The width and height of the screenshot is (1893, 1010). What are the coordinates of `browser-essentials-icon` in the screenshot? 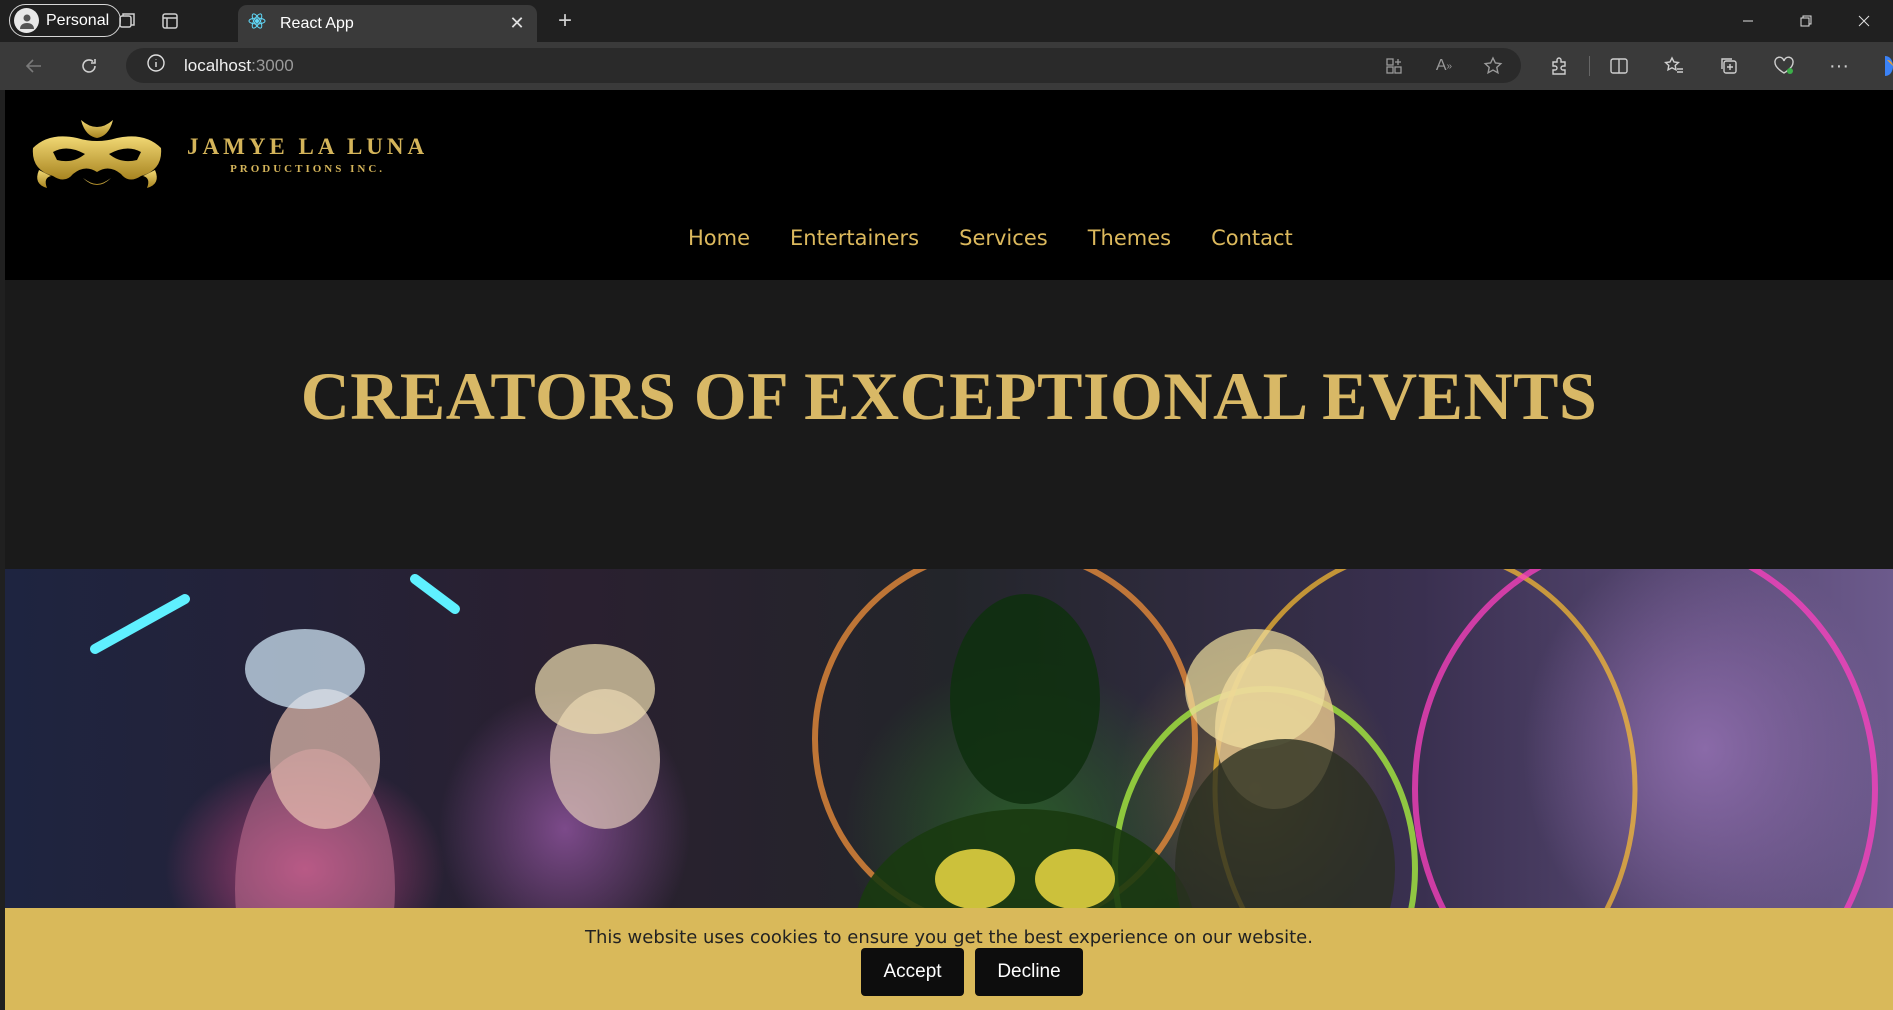 It's located at (1784, 66).